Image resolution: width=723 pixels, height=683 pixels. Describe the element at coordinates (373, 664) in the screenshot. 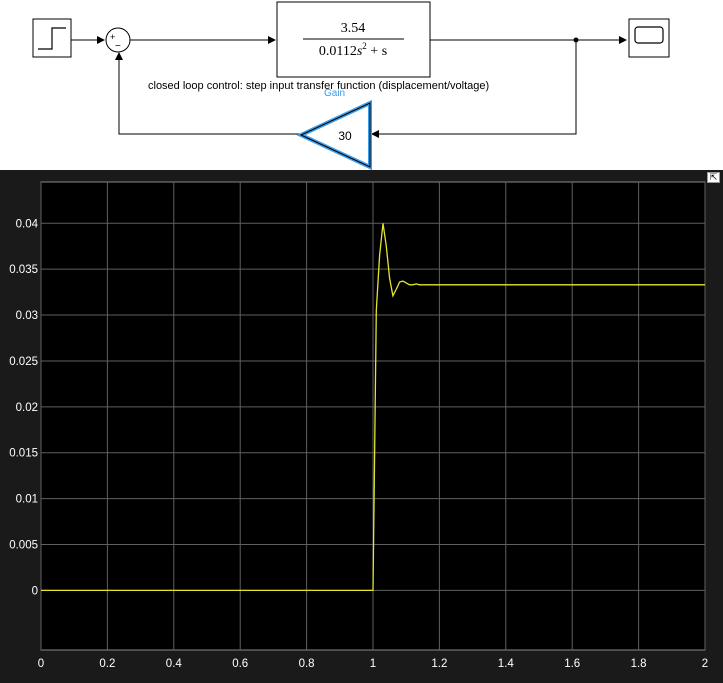

I see `x-tick-label: 1` at that location.